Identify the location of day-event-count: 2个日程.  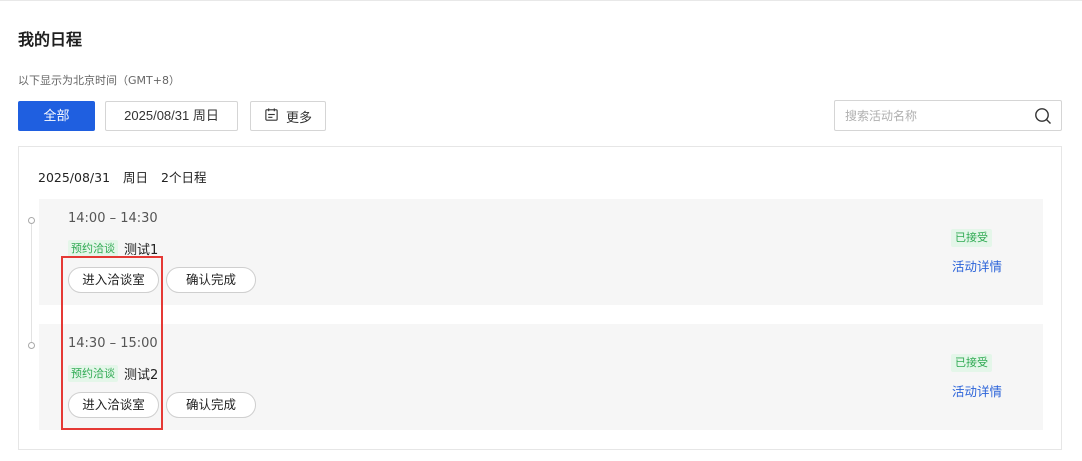
(184, 177).